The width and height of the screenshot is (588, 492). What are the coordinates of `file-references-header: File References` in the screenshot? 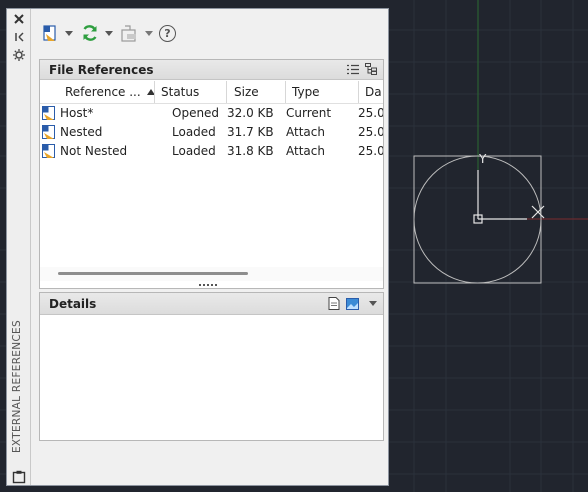 It's located at (211, 70).